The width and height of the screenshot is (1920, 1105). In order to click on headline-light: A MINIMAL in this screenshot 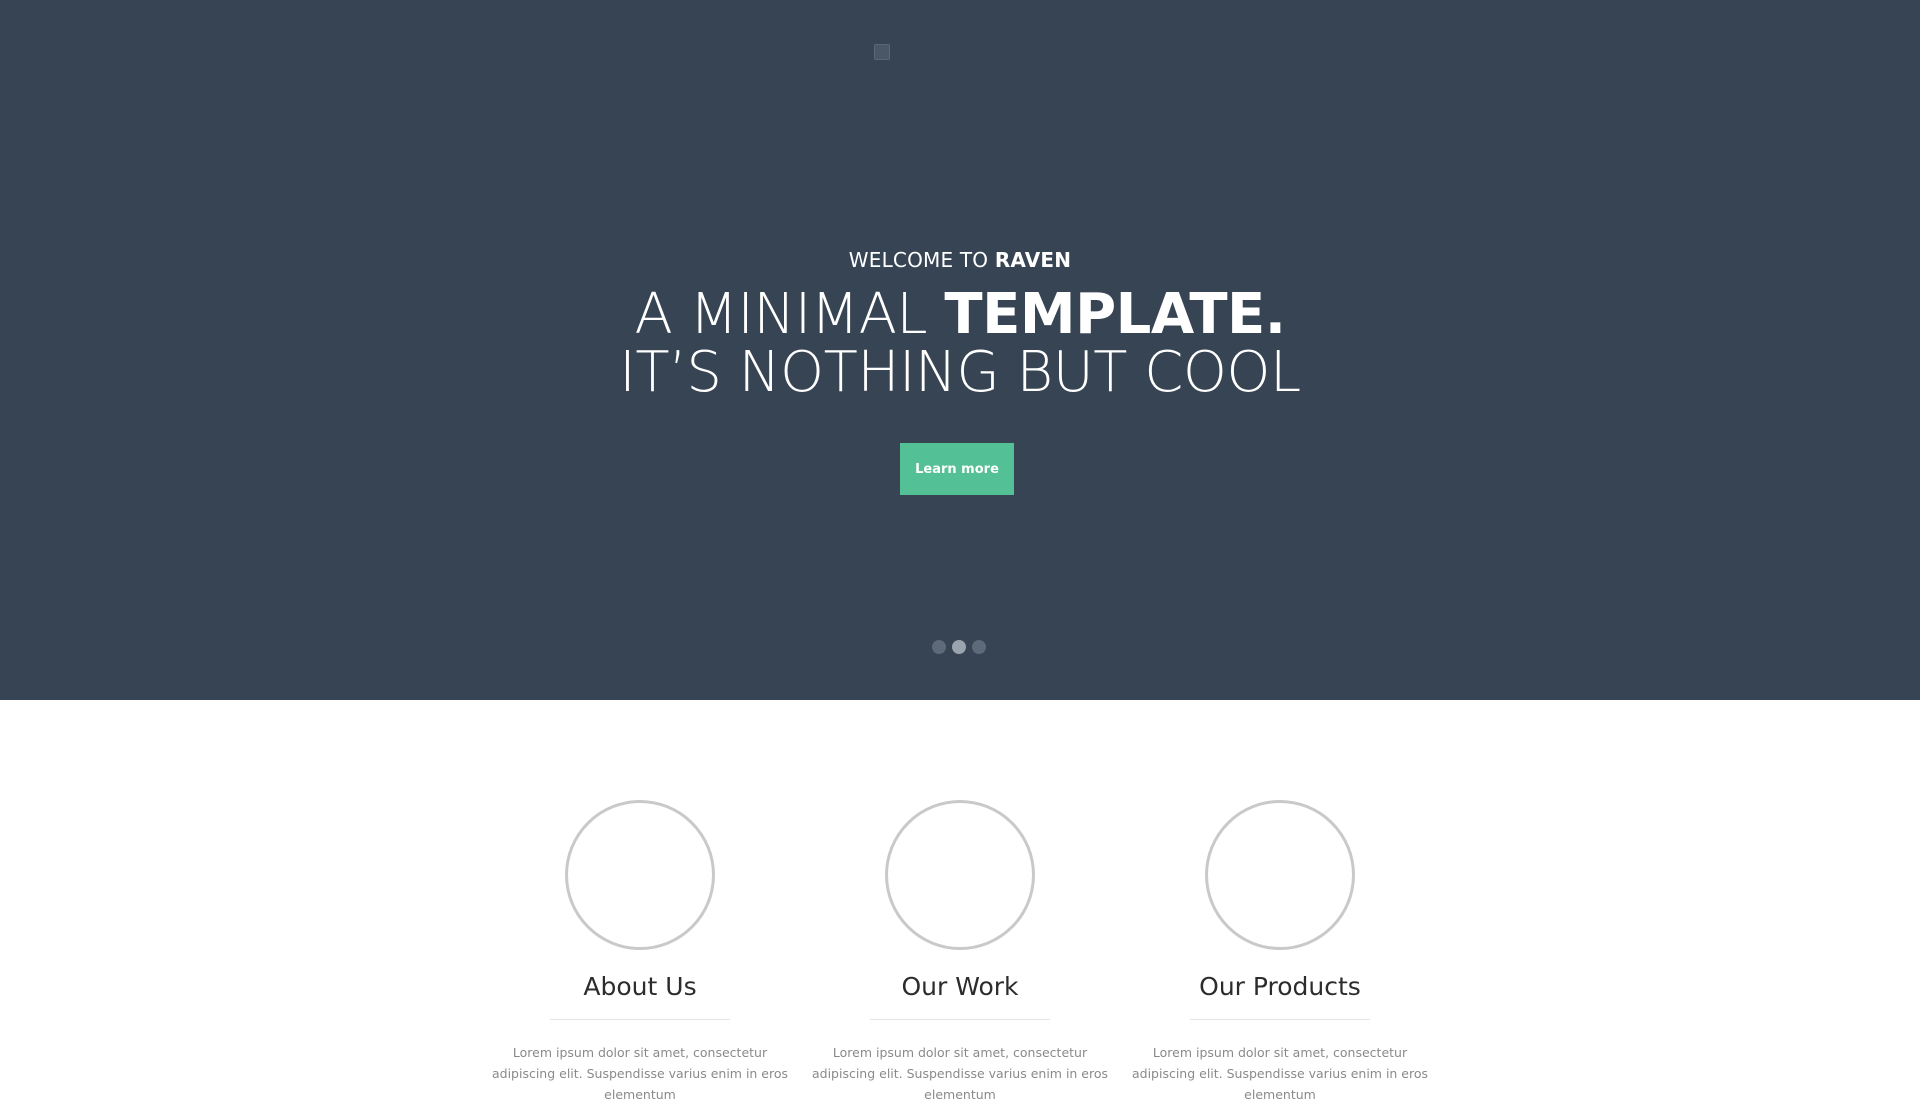, I will do `click(789, 314)`.